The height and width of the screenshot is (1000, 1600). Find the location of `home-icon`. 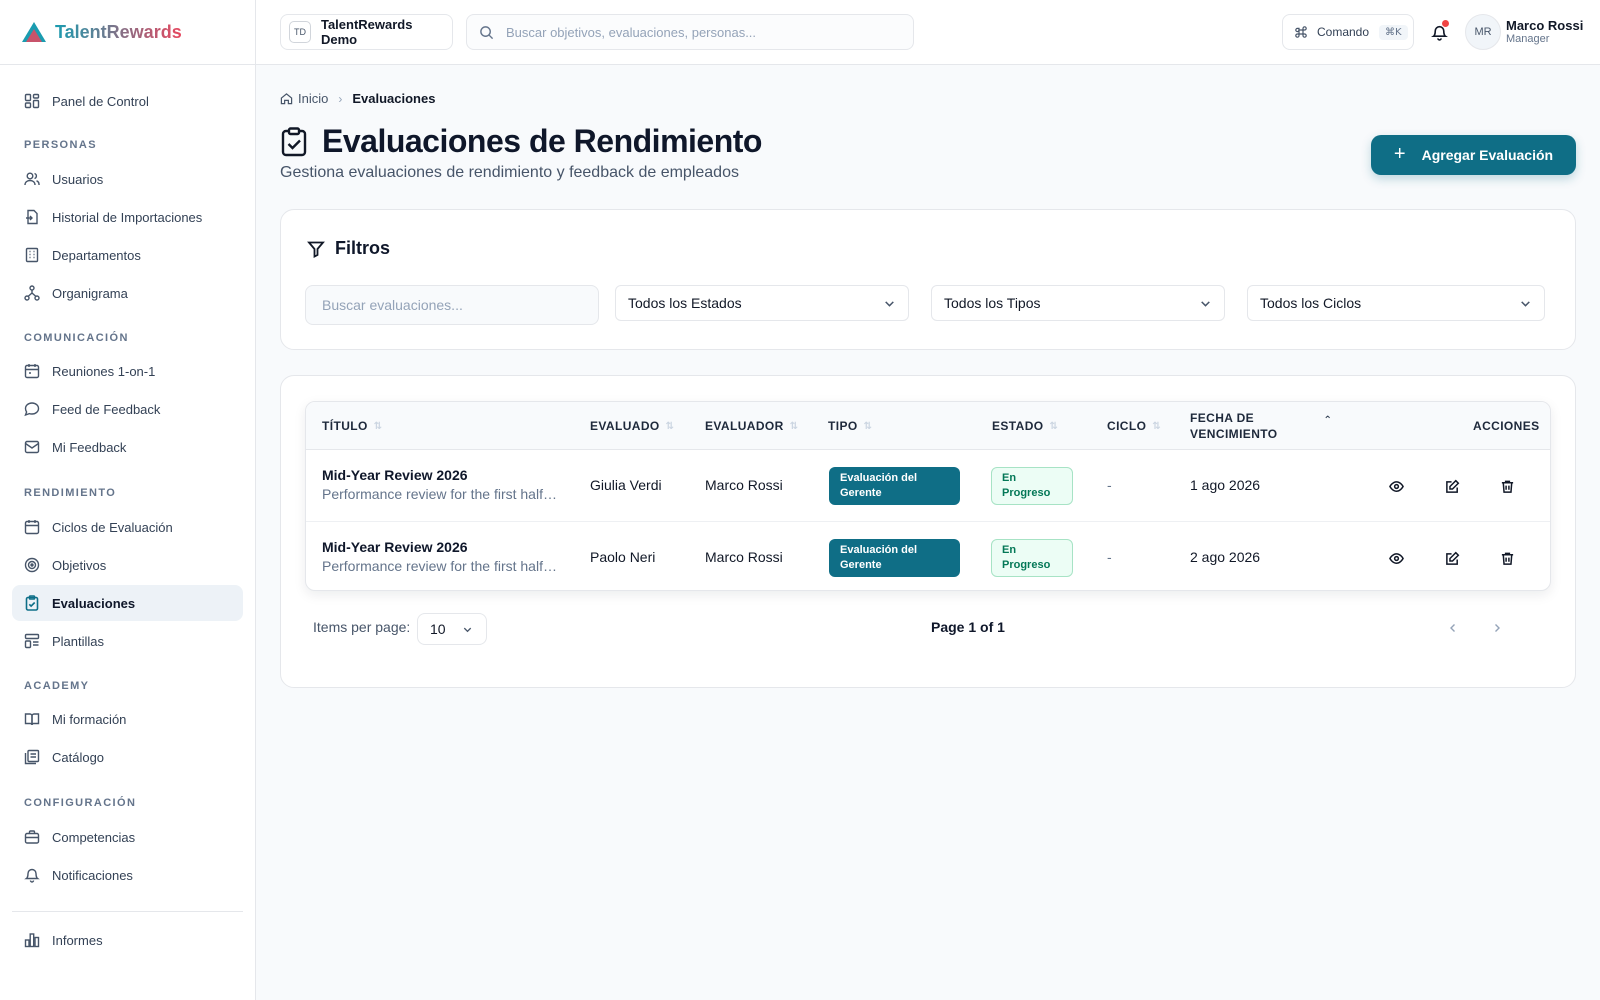

home-icon is located at coordinates (286, 99).